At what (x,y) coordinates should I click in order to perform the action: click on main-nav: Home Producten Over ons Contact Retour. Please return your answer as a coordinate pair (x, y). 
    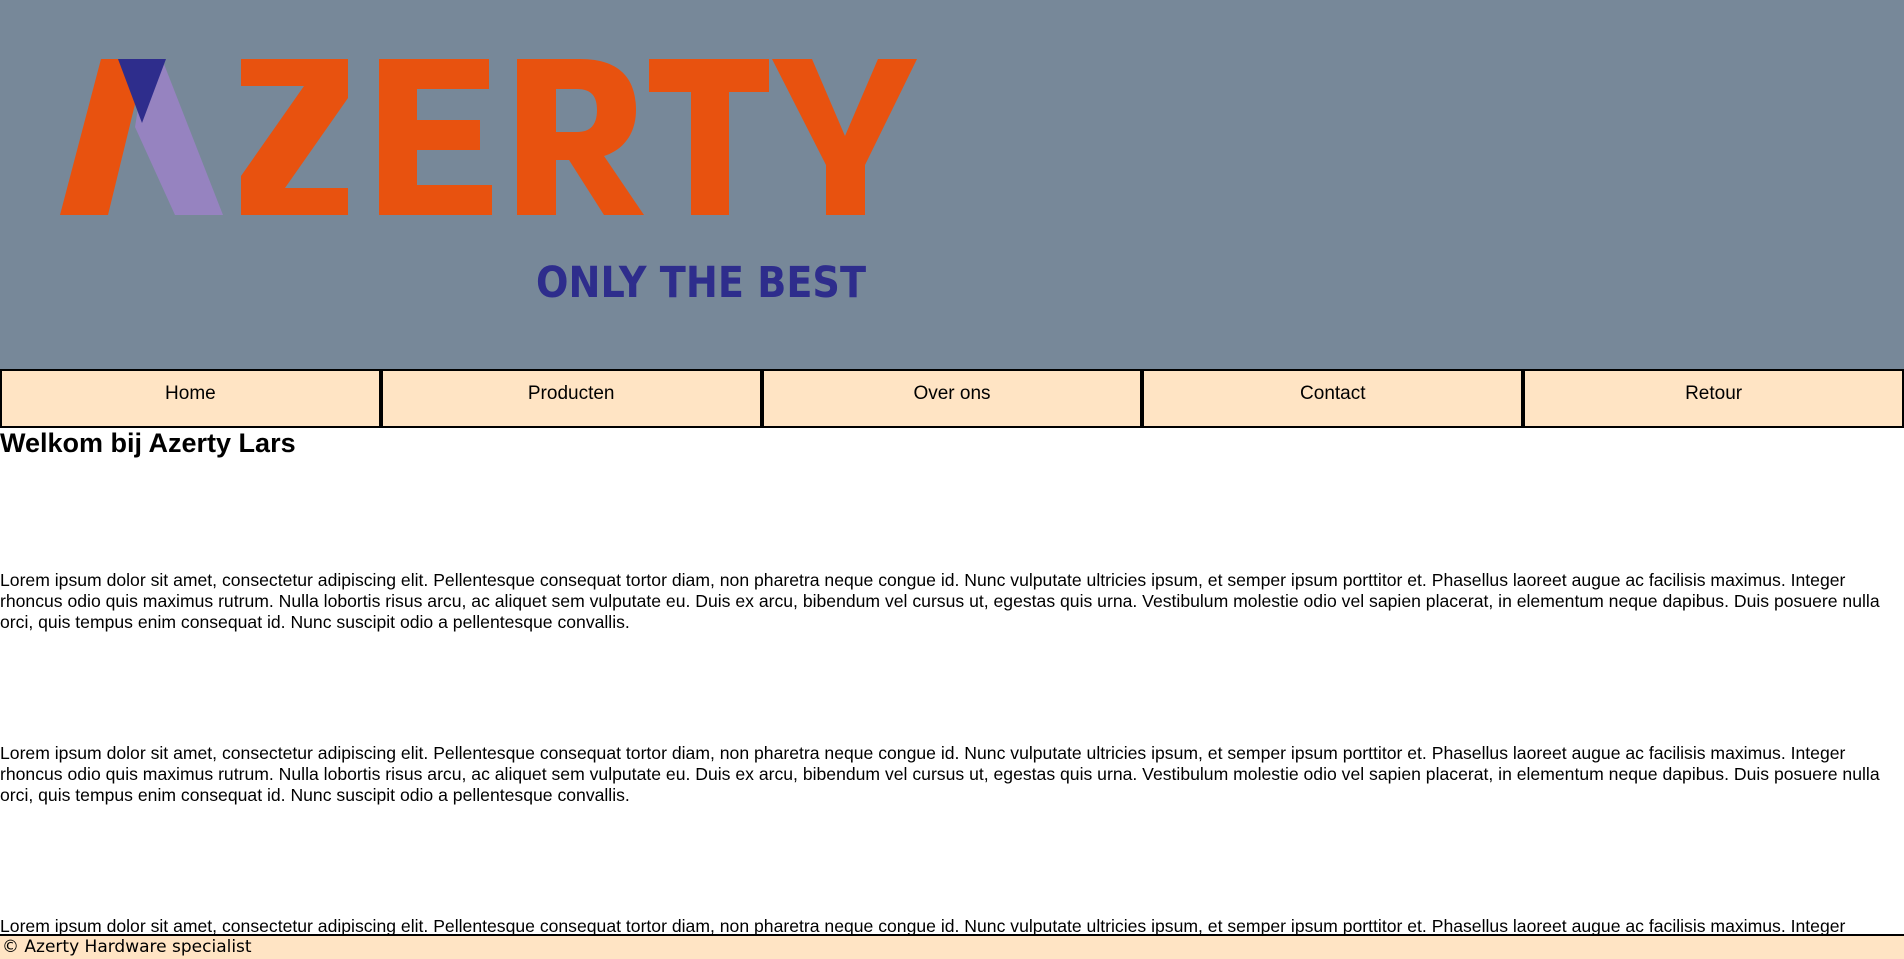
    Looking at the image, I should click on (952, 398).